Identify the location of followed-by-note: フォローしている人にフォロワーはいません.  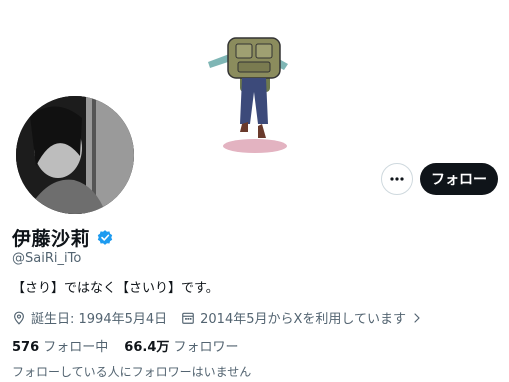
(132, 372).